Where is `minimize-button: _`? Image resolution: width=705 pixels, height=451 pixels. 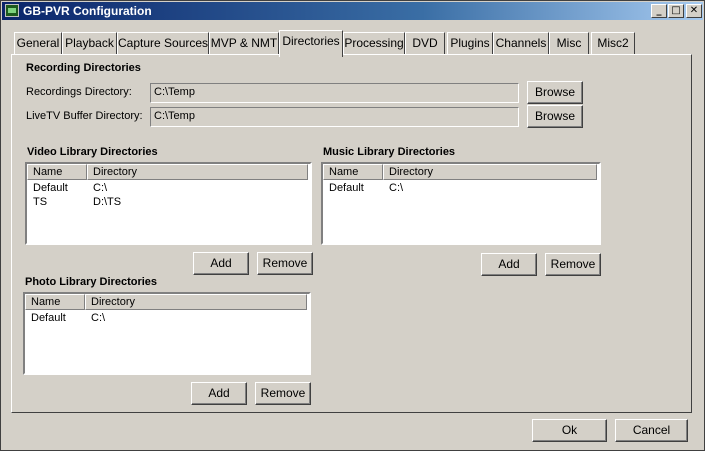 minimize-button: _ is located at coordinates (659, 11).